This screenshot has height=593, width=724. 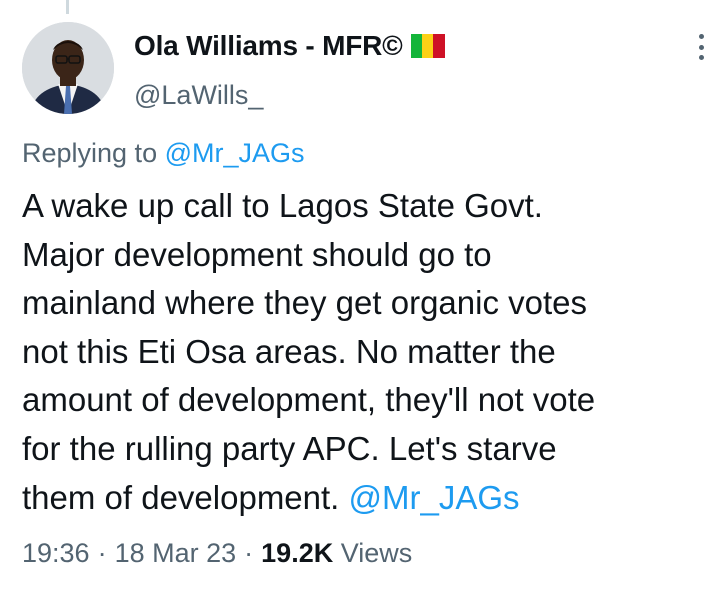 I want to click on more-vertical-icon, so click(x=701, y=47).